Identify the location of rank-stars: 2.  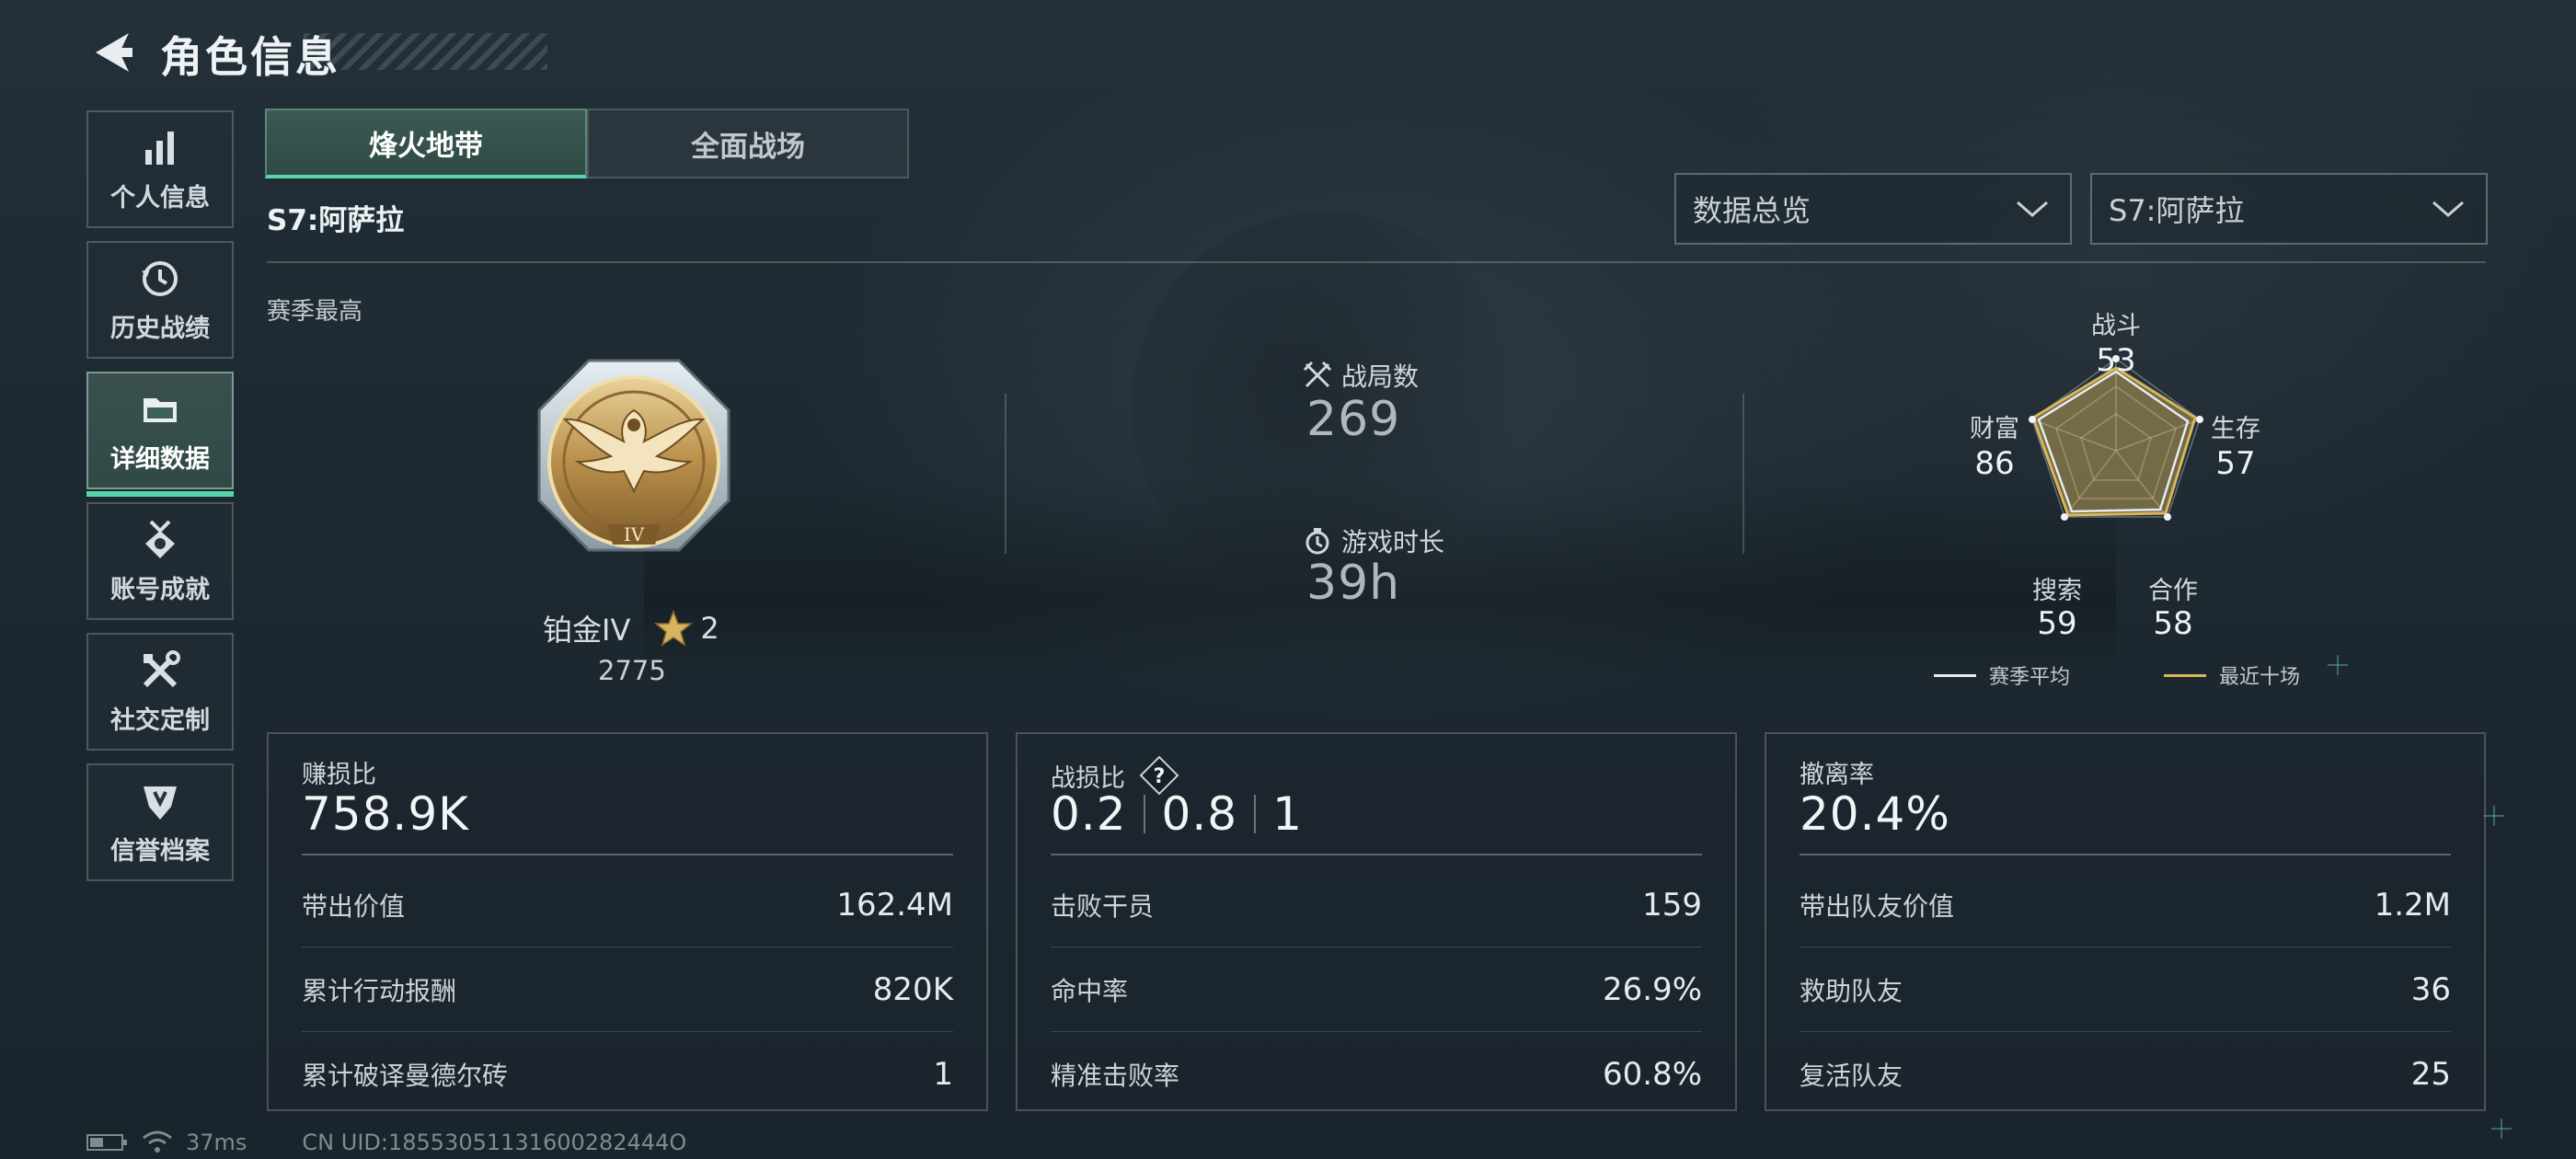
(709, 628).